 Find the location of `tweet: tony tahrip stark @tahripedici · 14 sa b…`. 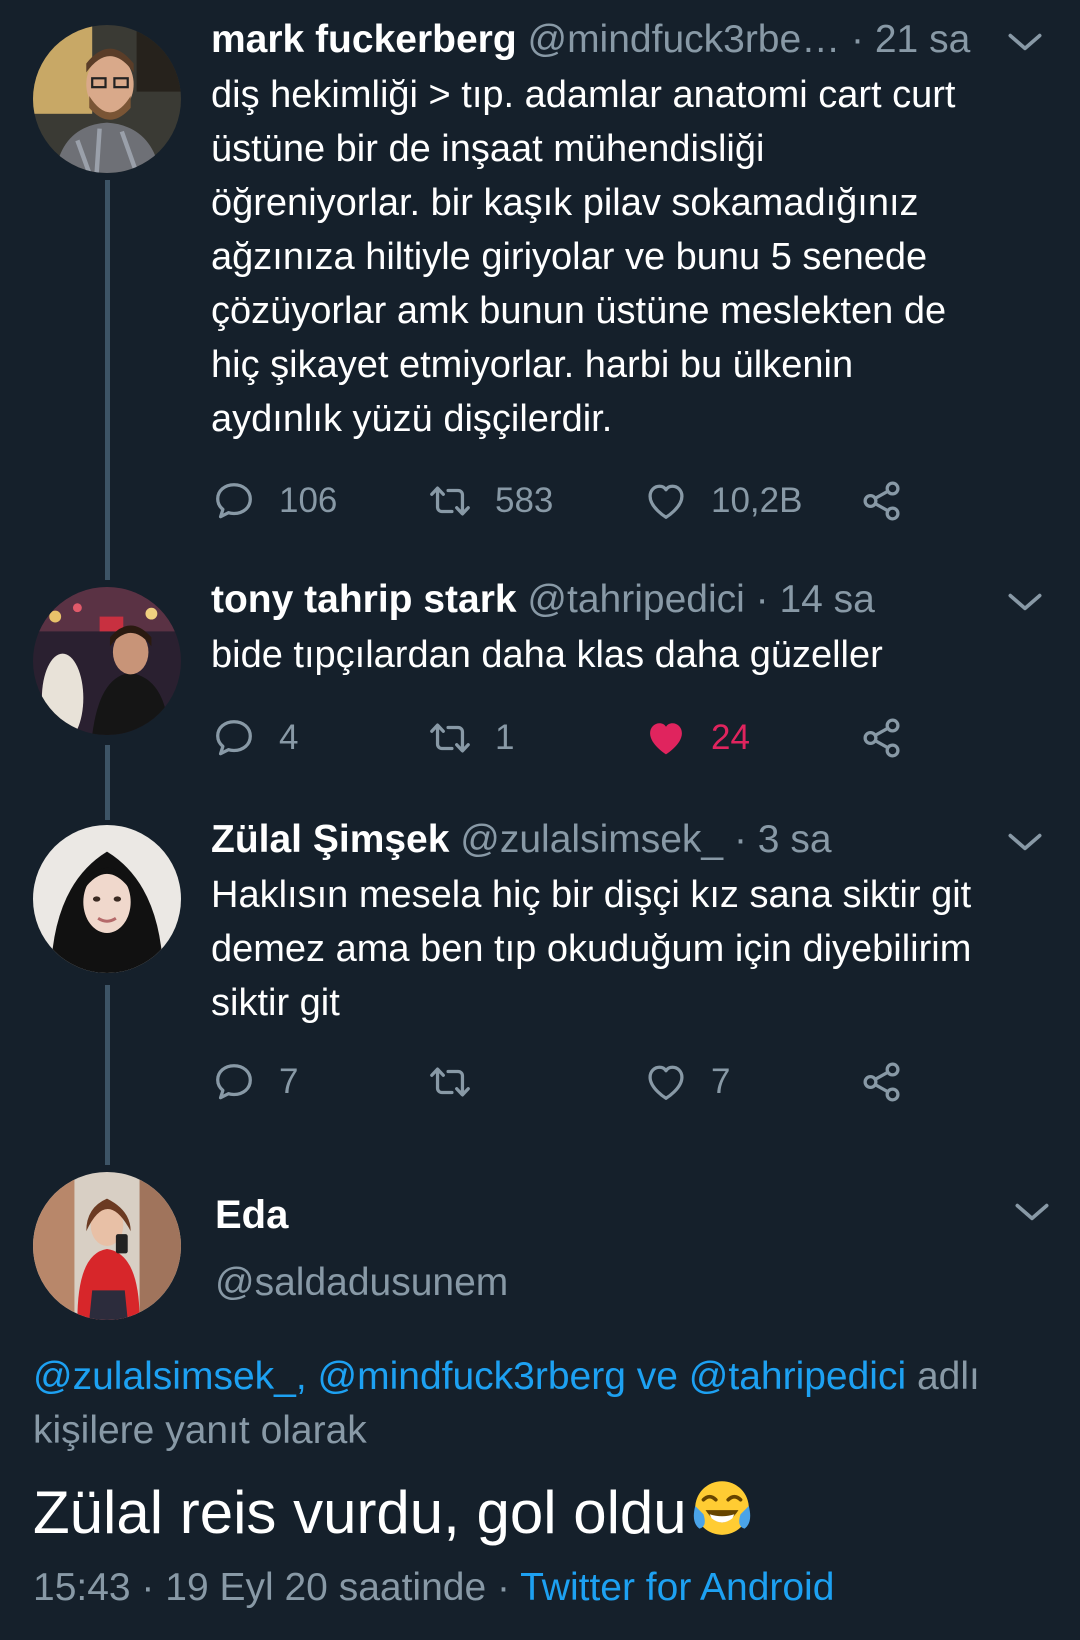

tweet: tony tahrip stark @tahripedici · 14 sa b… is located at coordinates (540, 680).